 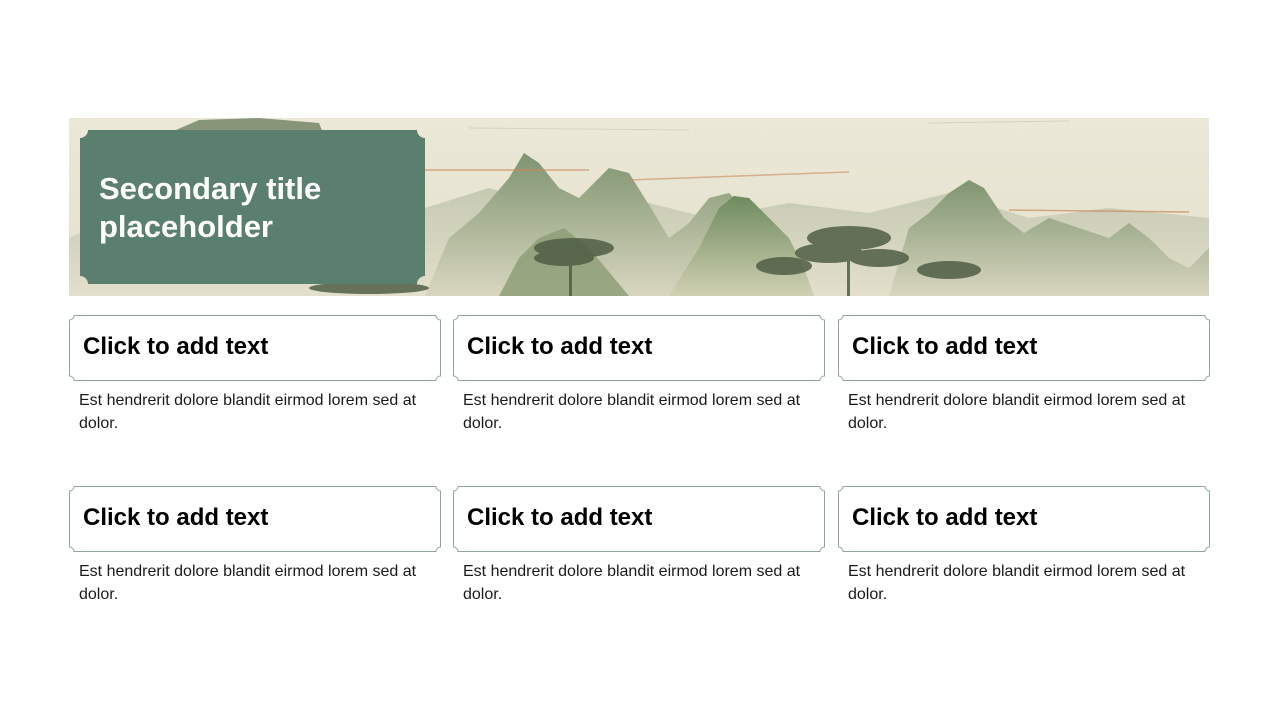 I want to click on text-card-4: Click to add text, so click(x=255, y=519).